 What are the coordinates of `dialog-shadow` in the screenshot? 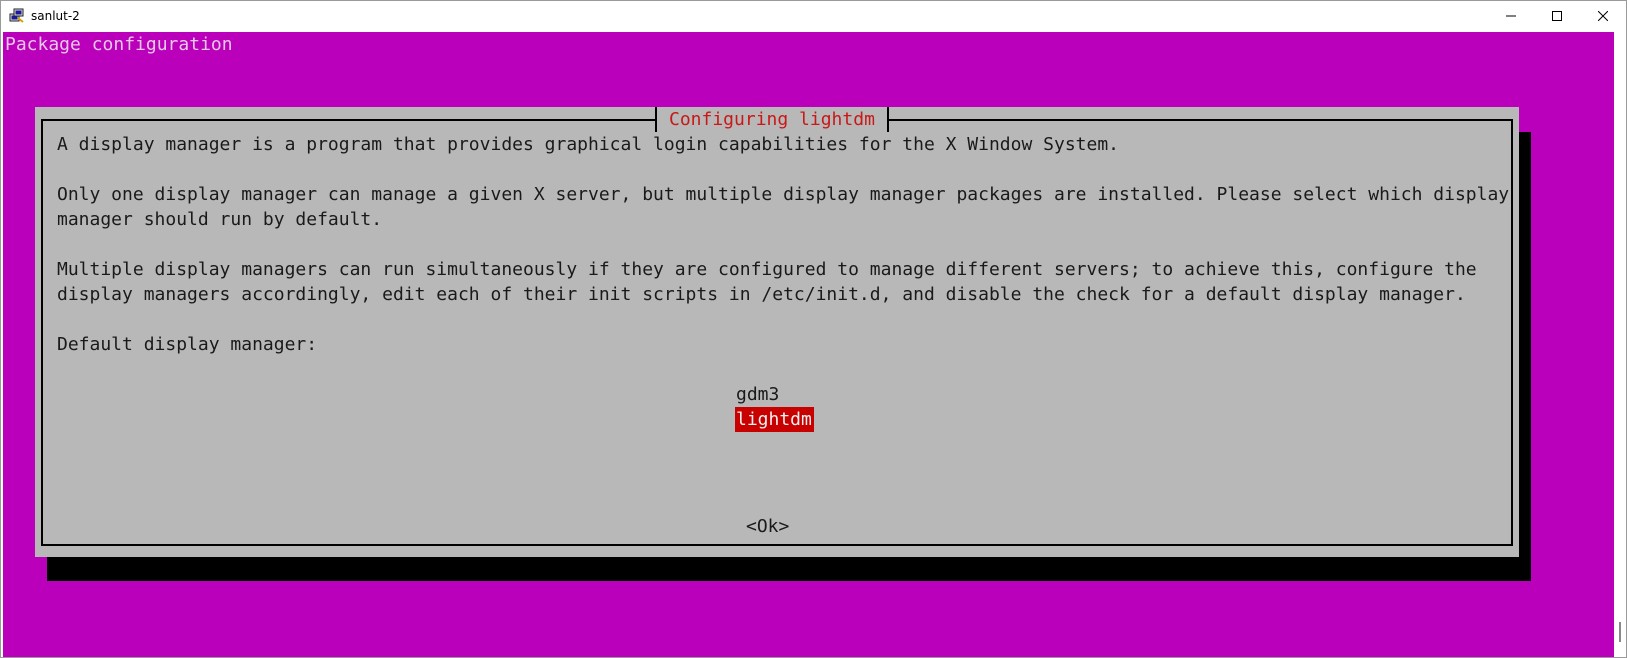 It's located at (789, 569).